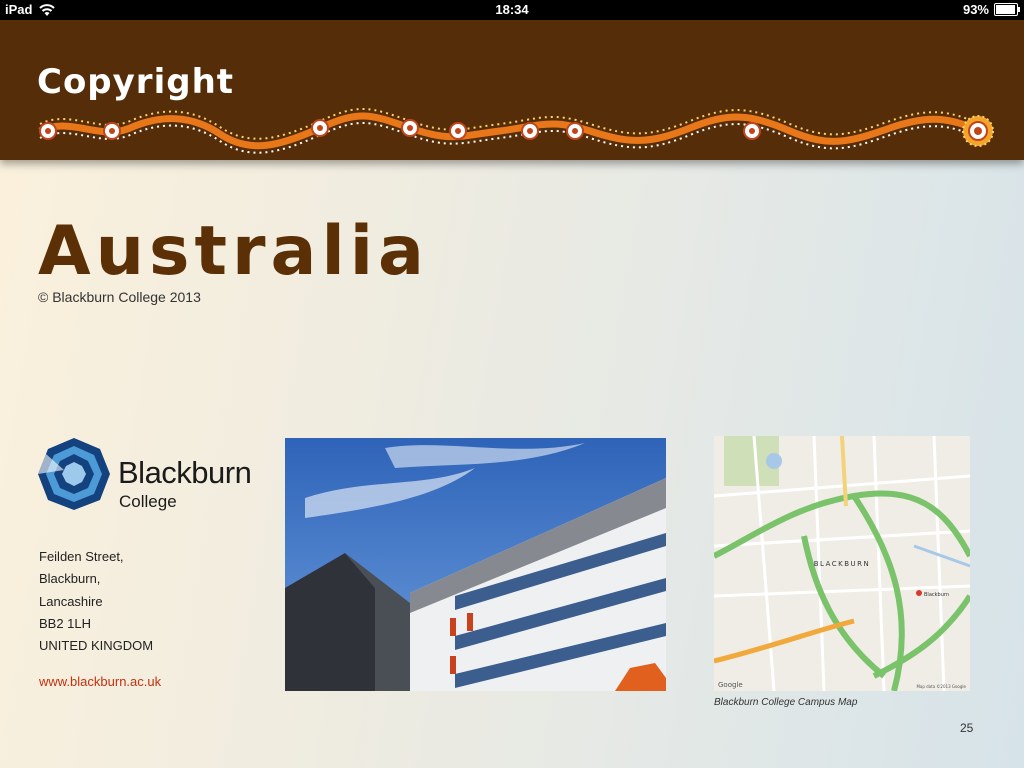 Image resolution: width=1024 pixels, height=768 pixels. What do you see at coordinates (936, 595) in the screenshot?
I see `map-poi-label: Blackburn` at bounding box center [936, 595].